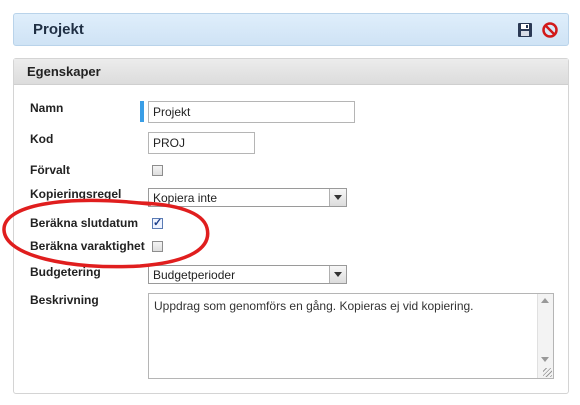 This screenshot has width=580, height=405. I want to click on description-label: Beskrivning, so click(64, 300).